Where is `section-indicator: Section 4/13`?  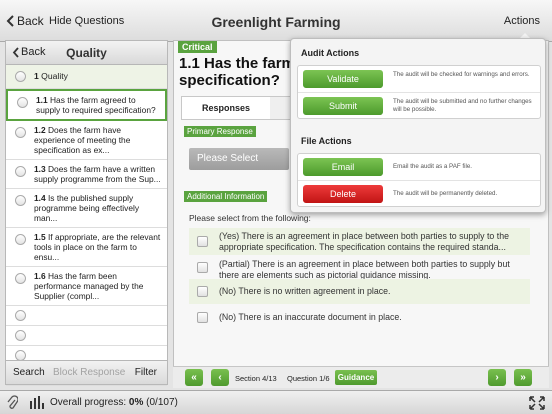
section-indicator: Section 4/13 is located at coordinates (256, 378).